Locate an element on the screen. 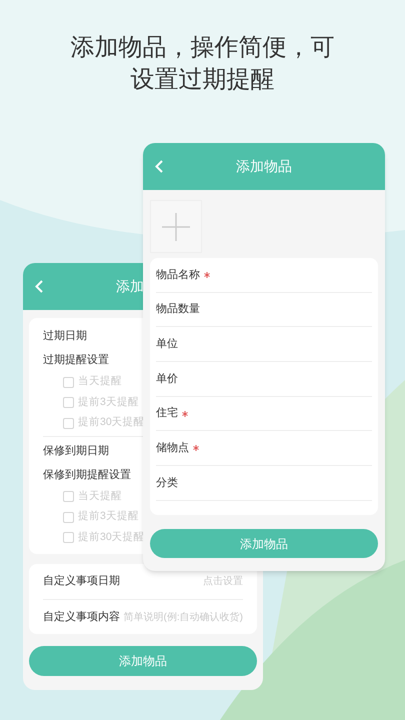 The image size is (405, 720). headline: 添加物品，操作简便，可 is located at coordinates (202, 48).